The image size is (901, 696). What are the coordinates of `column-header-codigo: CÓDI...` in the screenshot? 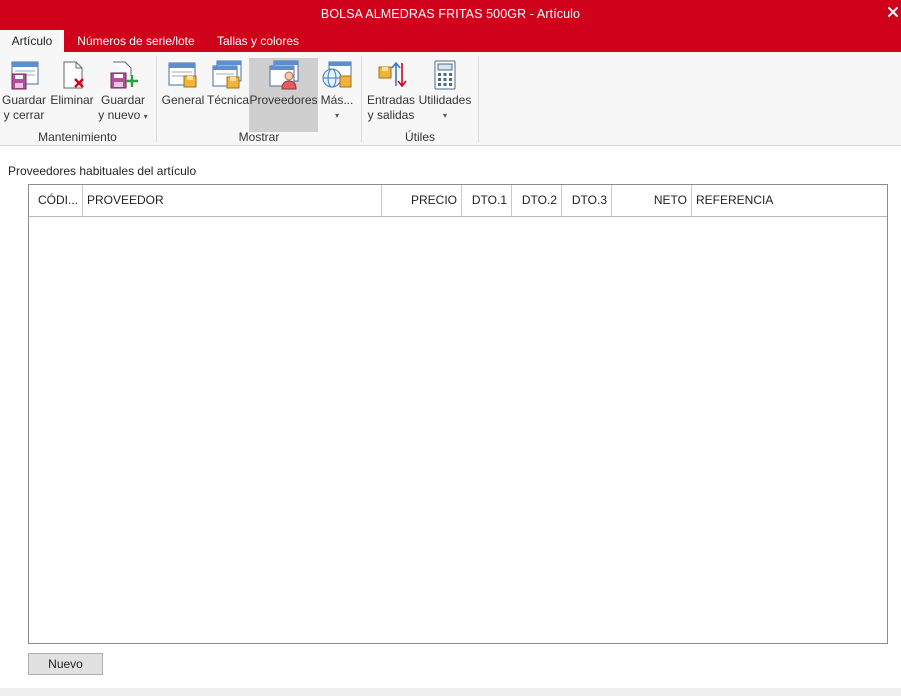 It's located at (56, 200).